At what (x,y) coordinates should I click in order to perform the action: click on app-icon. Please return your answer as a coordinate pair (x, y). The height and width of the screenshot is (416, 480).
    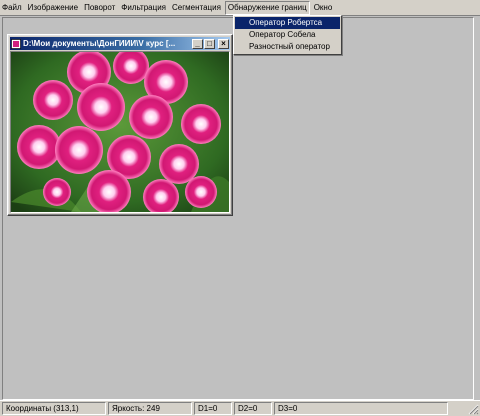
    Looking at the image, I should click on (16, 43).